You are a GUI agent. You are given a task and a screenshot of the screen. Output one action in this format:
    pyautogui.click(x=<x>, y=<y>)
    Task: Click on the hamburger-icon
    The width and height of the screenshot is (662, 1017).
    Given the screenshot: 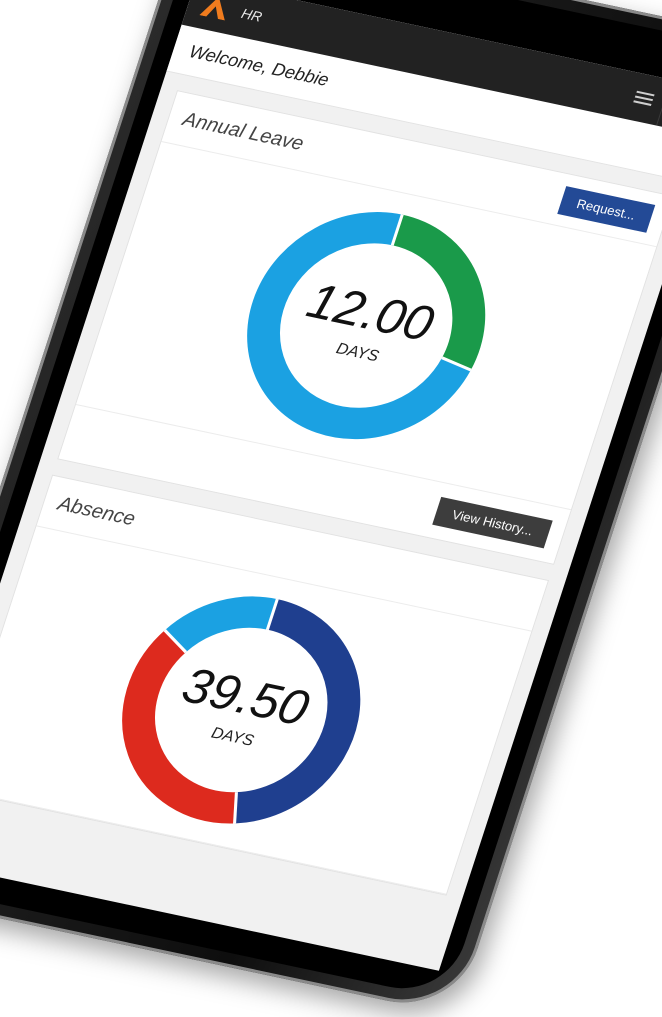 What is the action you would take?
    pyautogui.click(x=643, y=98)
    